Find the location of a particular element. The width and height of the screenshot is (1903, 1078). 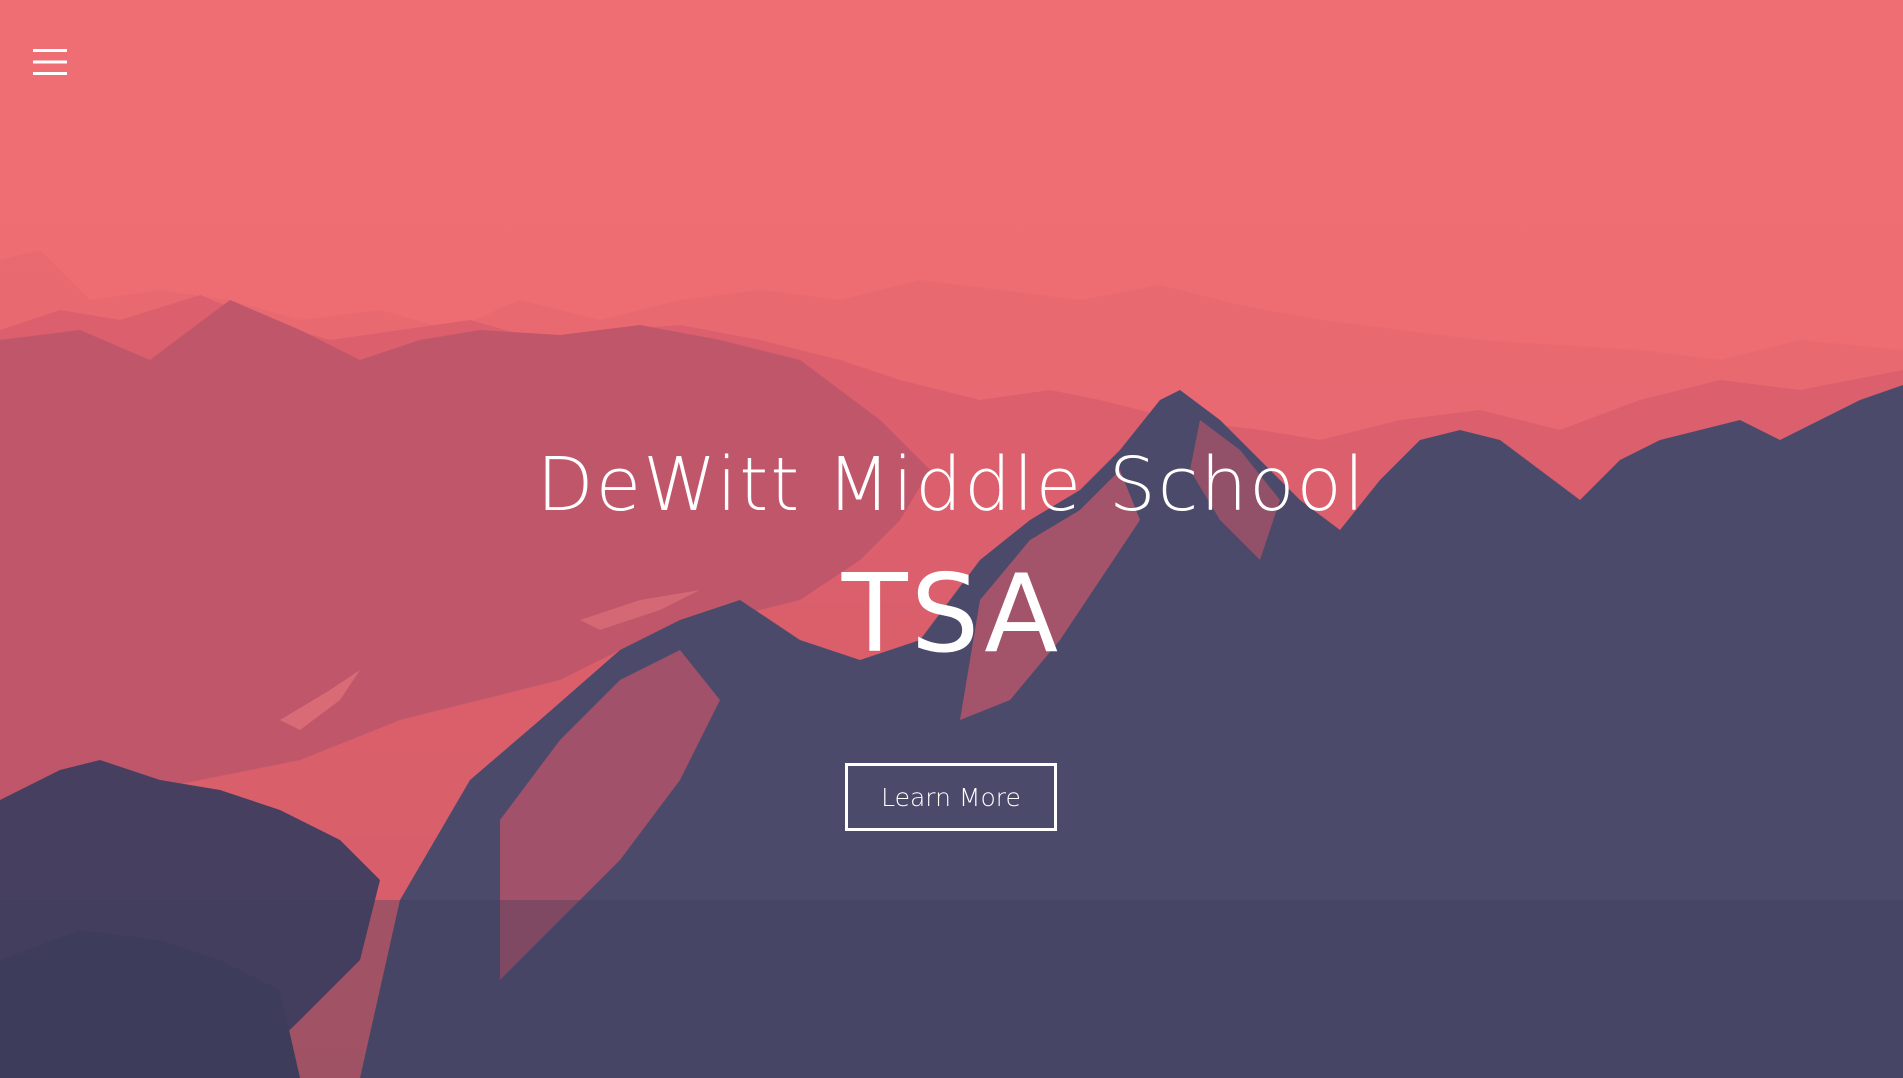

hamburger-menu-icon is located at coordinates (50, 62).